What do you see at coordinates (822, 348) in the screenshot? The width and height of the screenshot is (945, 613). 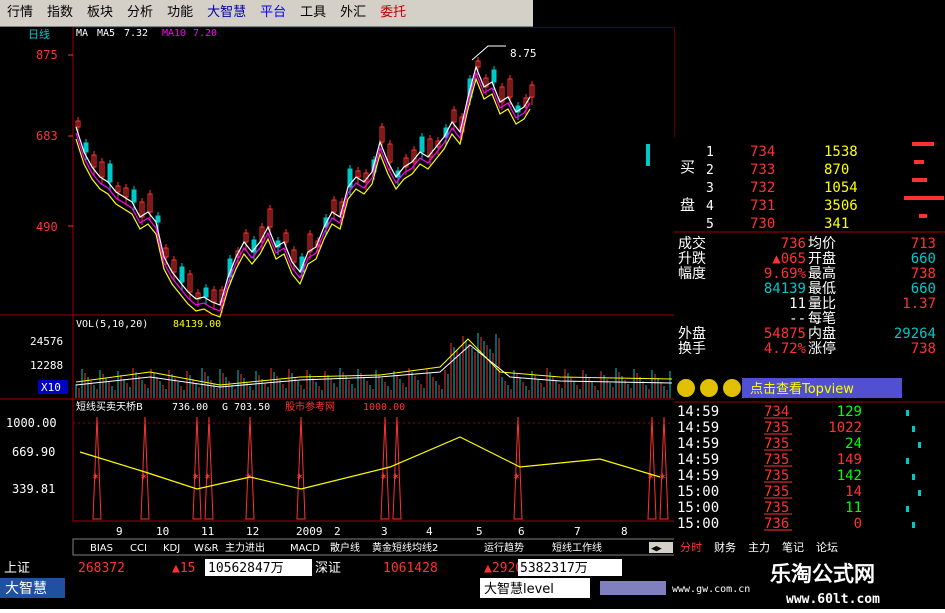 I see `stat-label: 涨停` at bounding box center [822, 348].